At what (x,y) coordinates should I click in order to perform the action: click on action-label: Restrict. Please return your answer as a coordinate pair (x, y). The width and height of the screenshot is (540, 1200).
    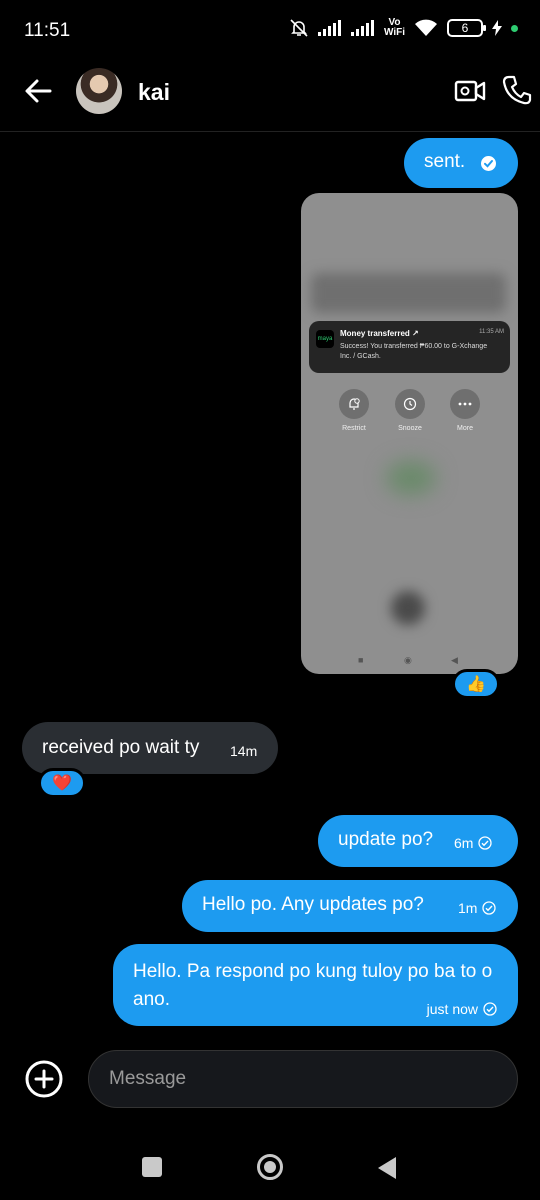
    Looking at the image, I should click on (354, 428).